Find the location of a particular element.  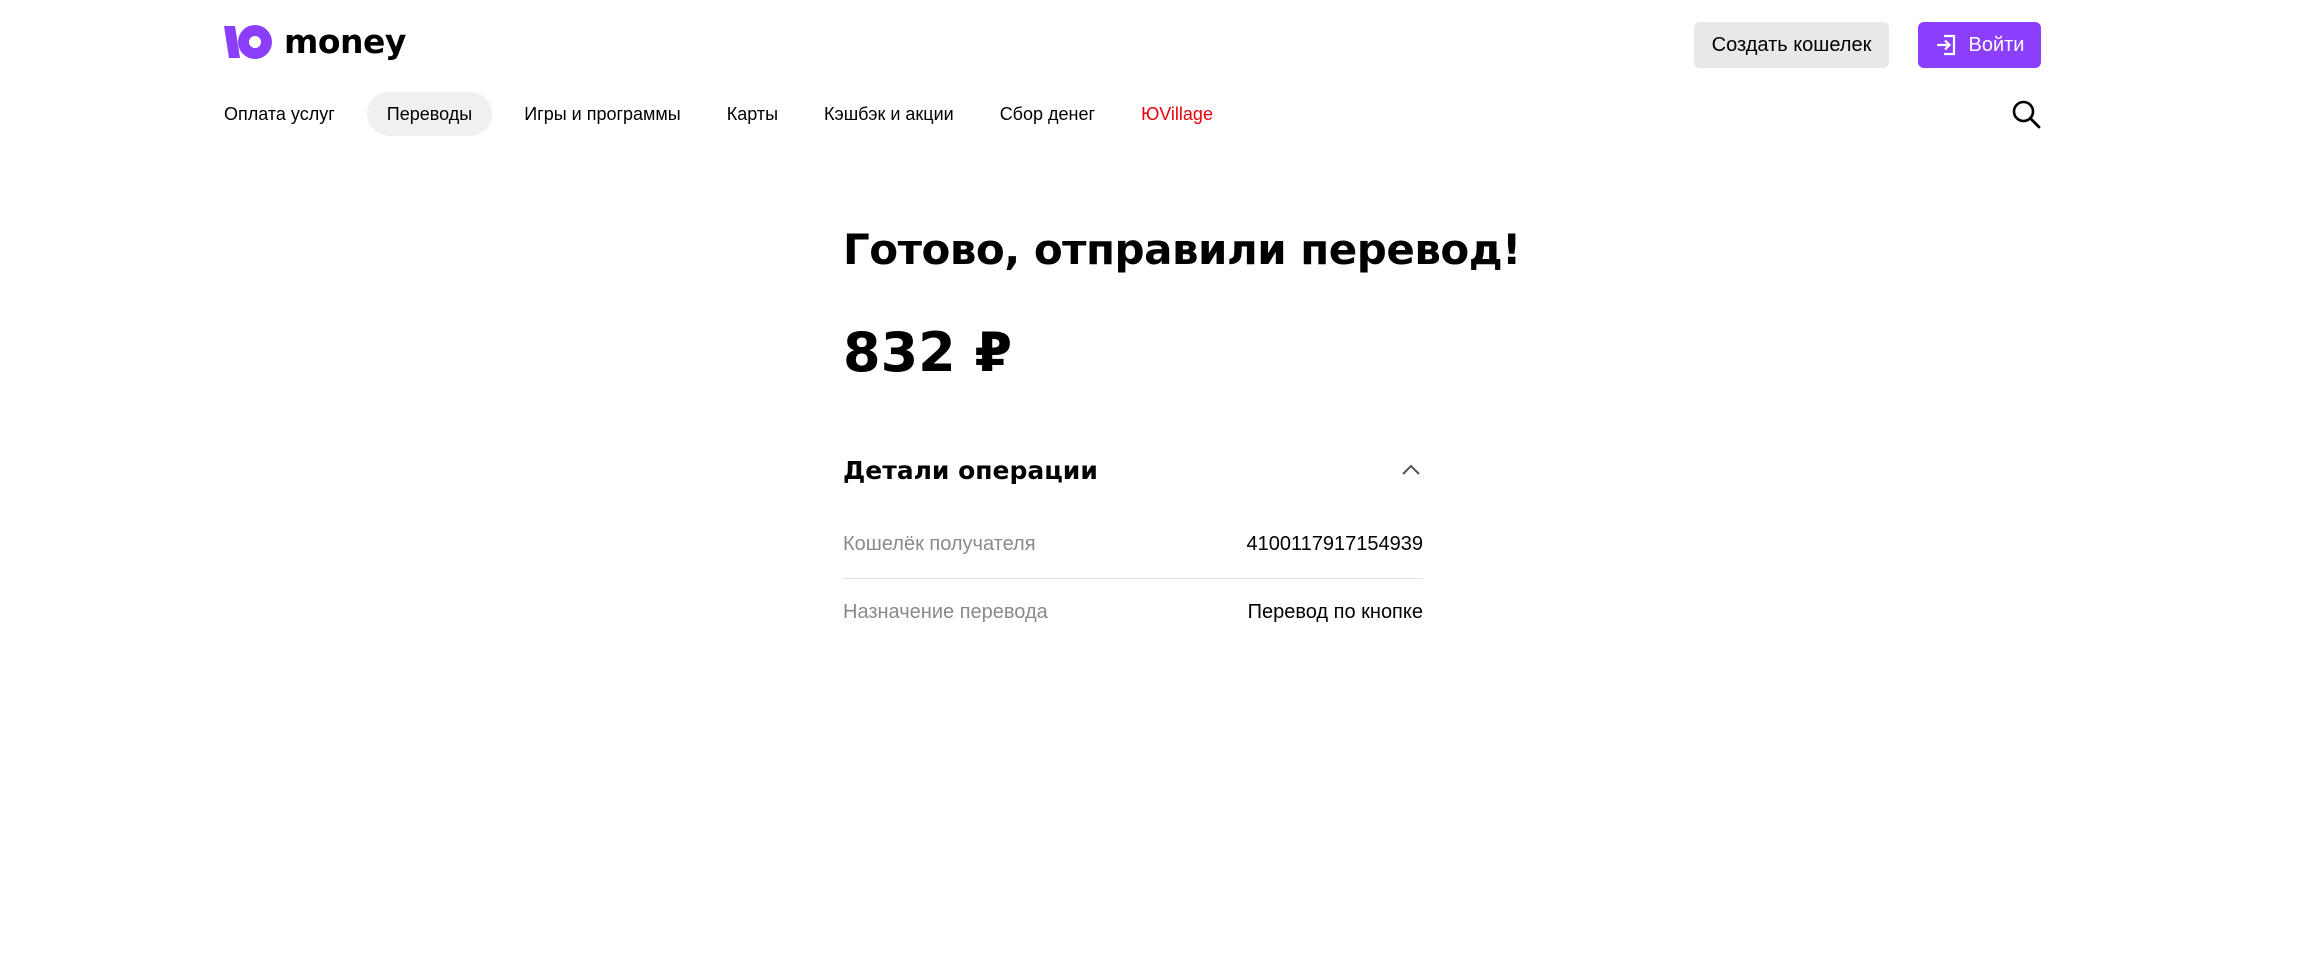

details-title: Детали операции is located at coordinates (970, 470).